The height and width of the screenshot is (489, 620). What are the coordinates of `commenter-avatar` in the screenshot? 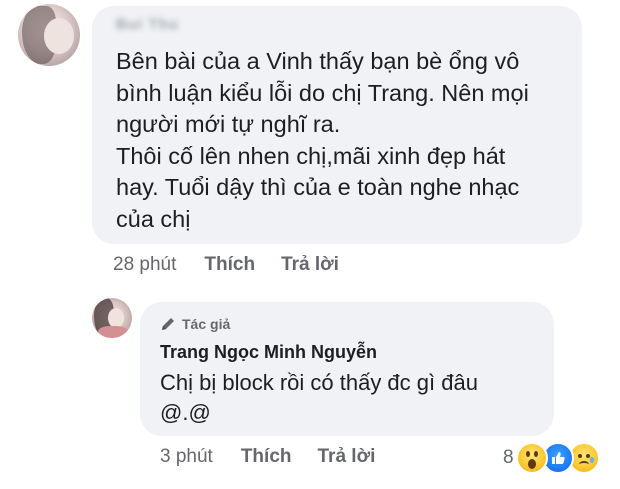 It's located at (49, 35).